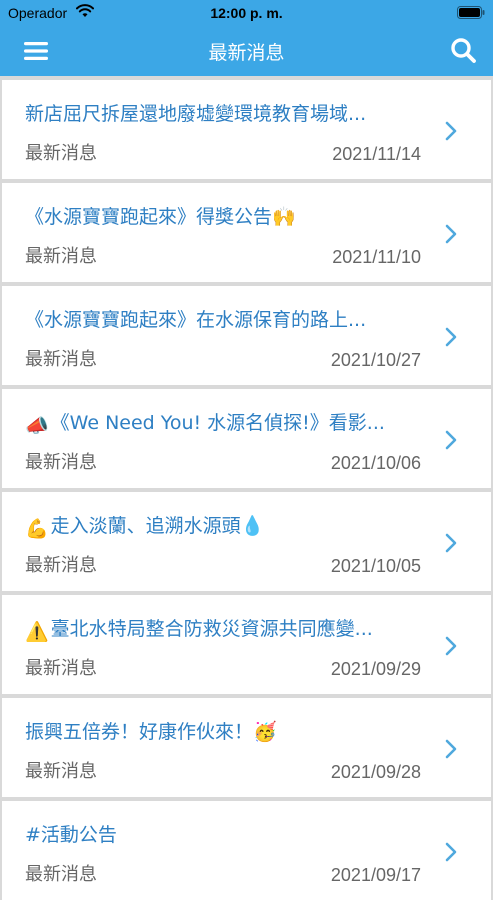 The height and width of the screenshot is (900, 493). I want to click on news-date: 2021/09/29, so click(375, 669).